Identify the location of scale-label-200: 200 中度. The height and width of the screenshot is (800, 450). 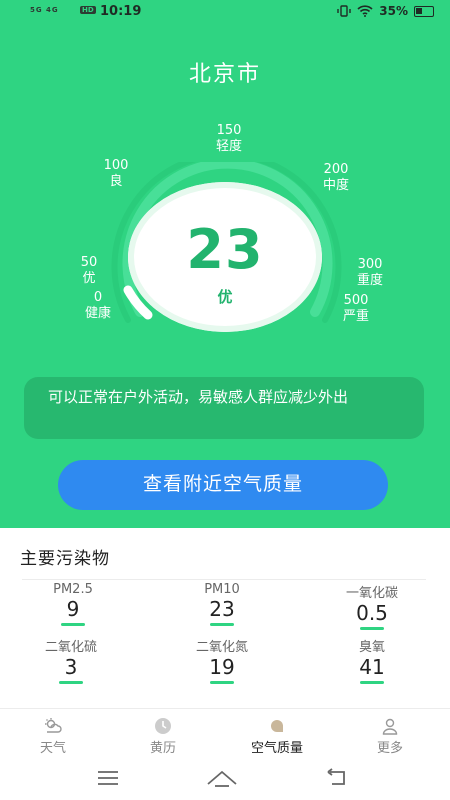
(335, 177).